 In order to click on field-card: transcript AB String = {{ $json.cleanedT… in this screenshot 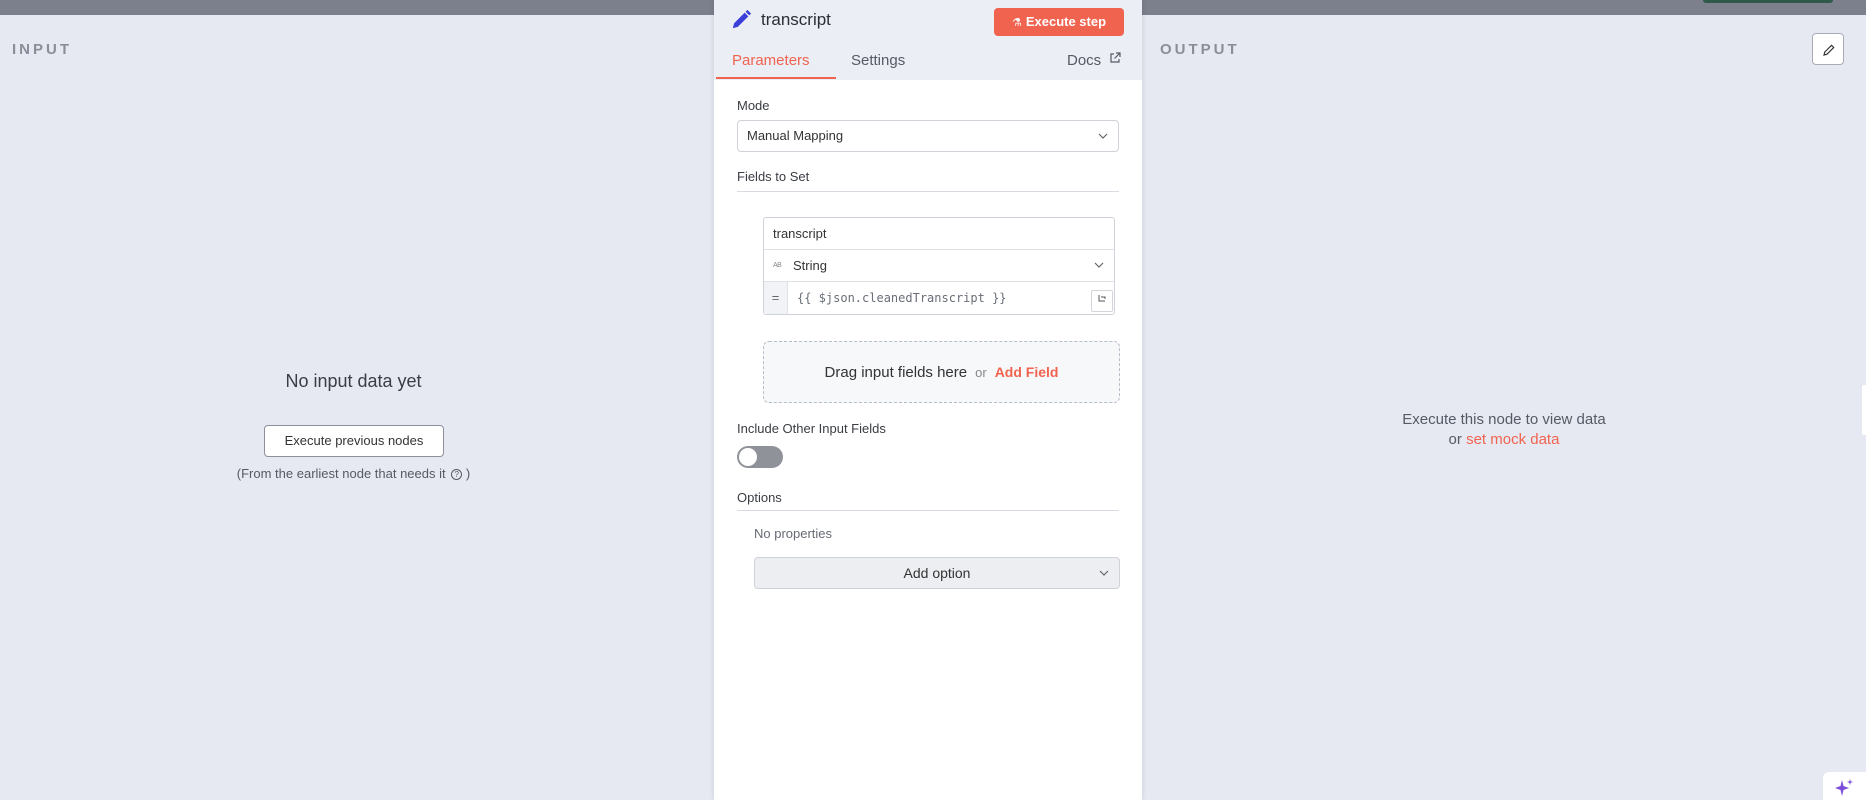, I will do `click(939, 266)`.